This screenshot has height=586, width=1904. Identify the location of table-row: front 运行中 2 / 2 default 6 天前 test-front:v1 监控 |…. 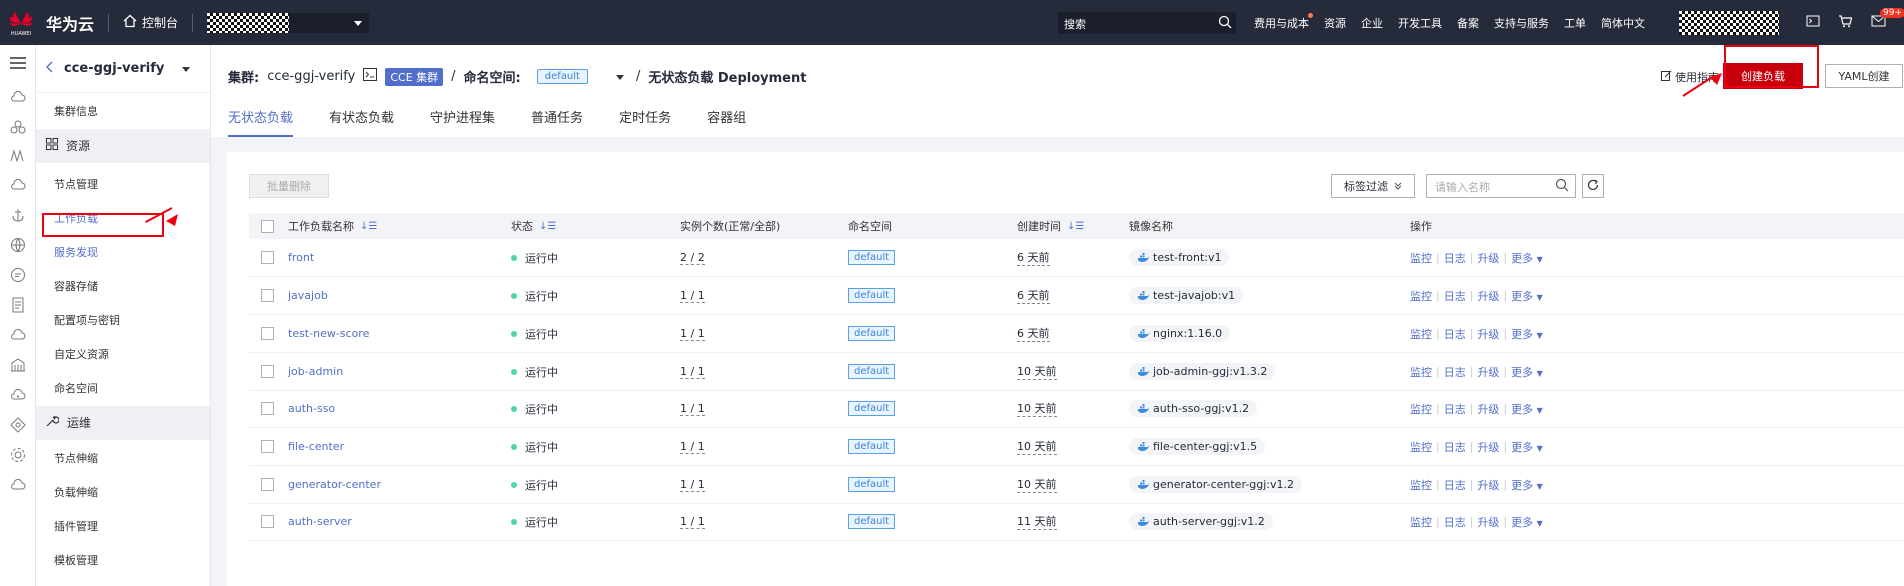
(1076, 258).